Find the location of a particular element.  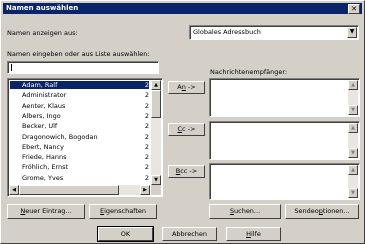

ok-button: OK is located at coordinates (125, 234).